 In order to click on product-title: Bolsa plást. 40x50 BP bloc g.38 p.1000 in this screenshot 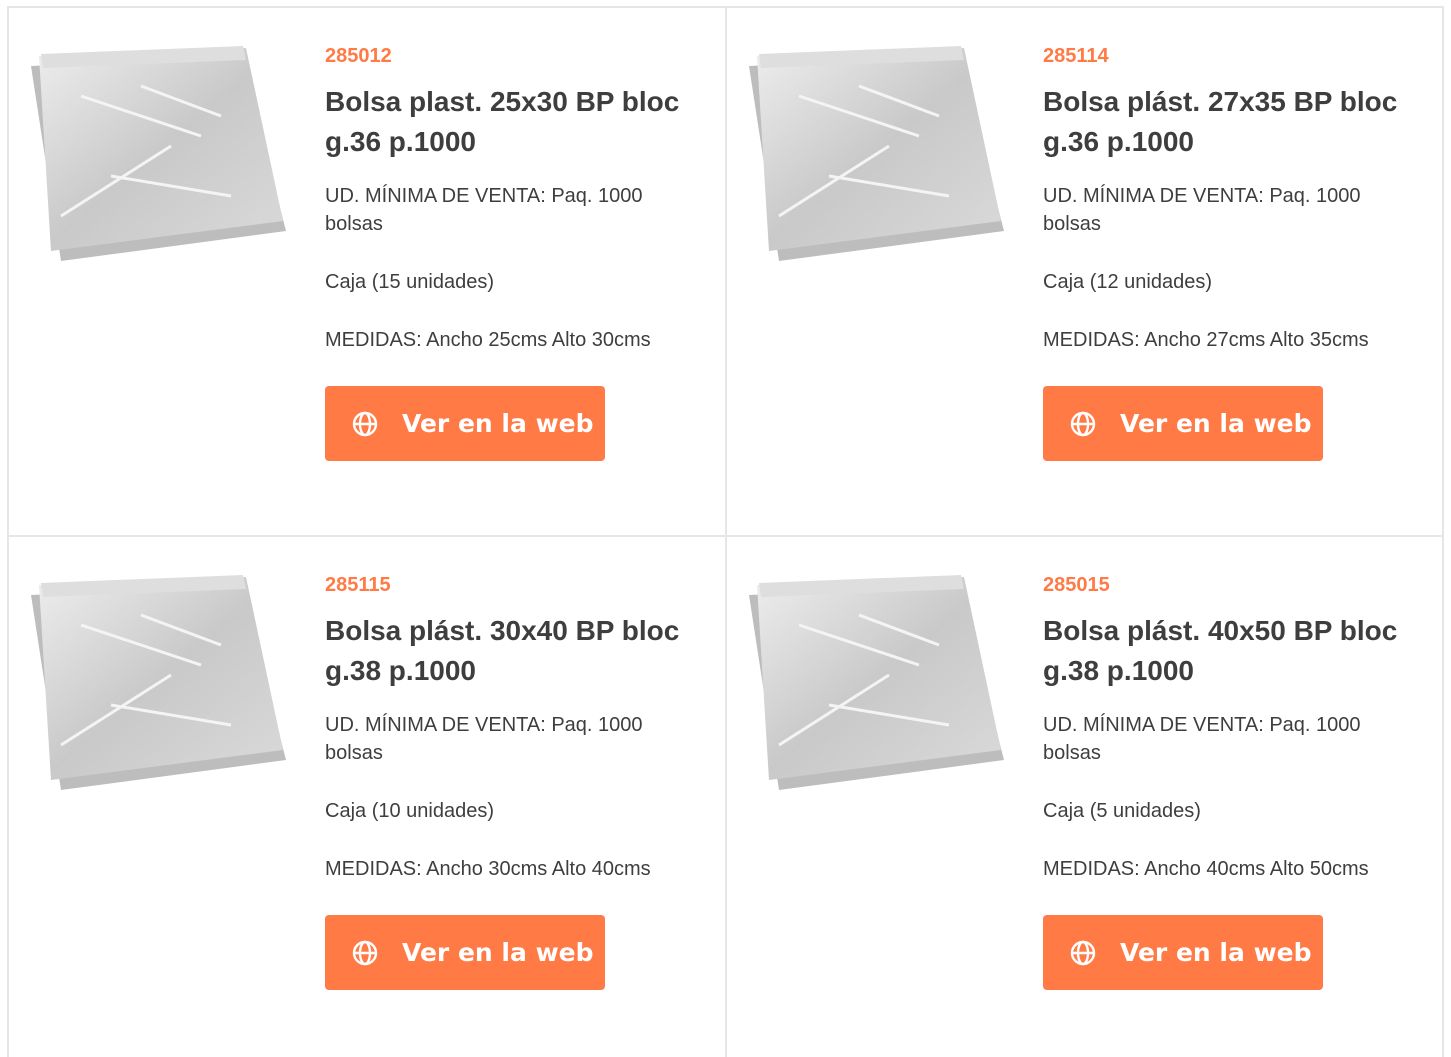, I will do `click(1220, 650)`.